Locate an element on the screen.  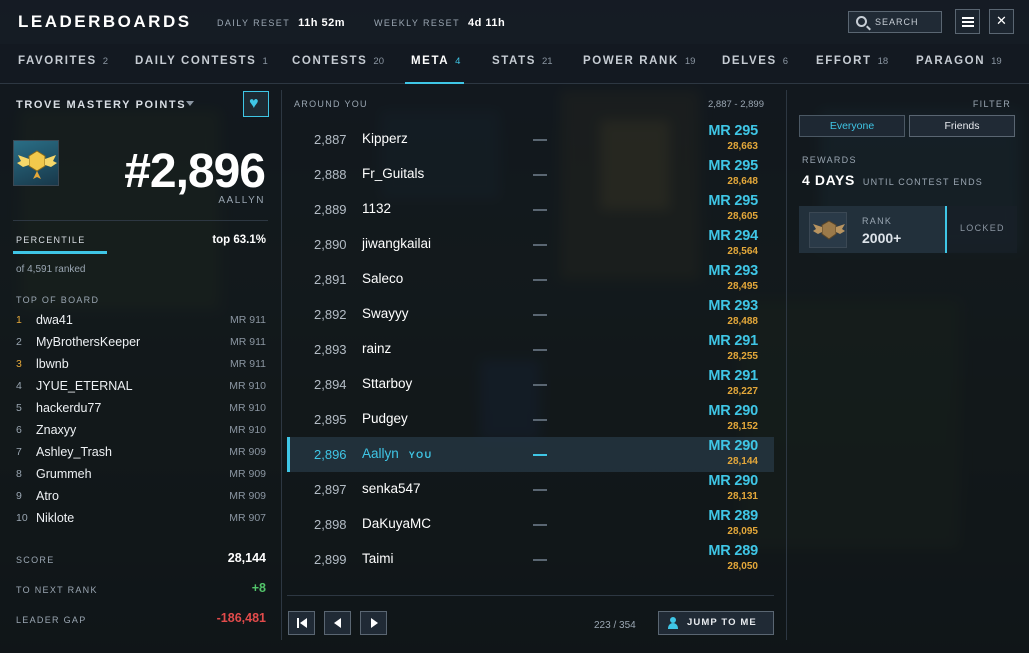
next-page-button is located at coordinates (373, 623).